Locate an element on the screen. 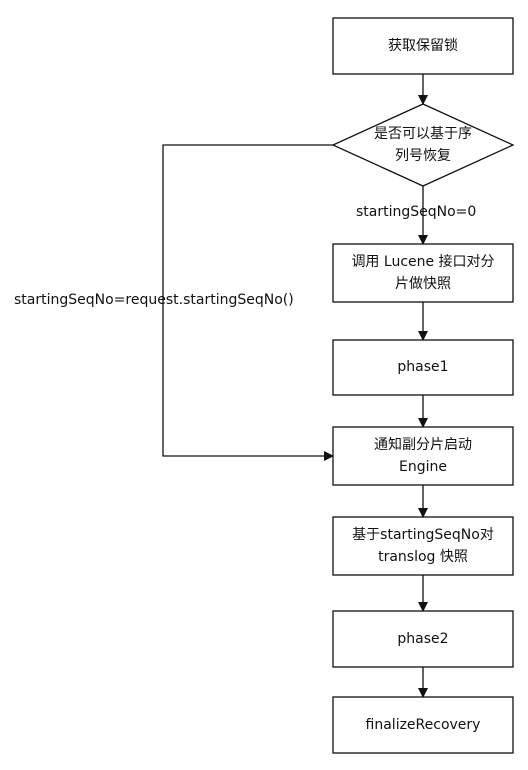 The image size is (528, 770). start-engine-label: 通知副分片启动 Engine is located at coordinates (423, 456).